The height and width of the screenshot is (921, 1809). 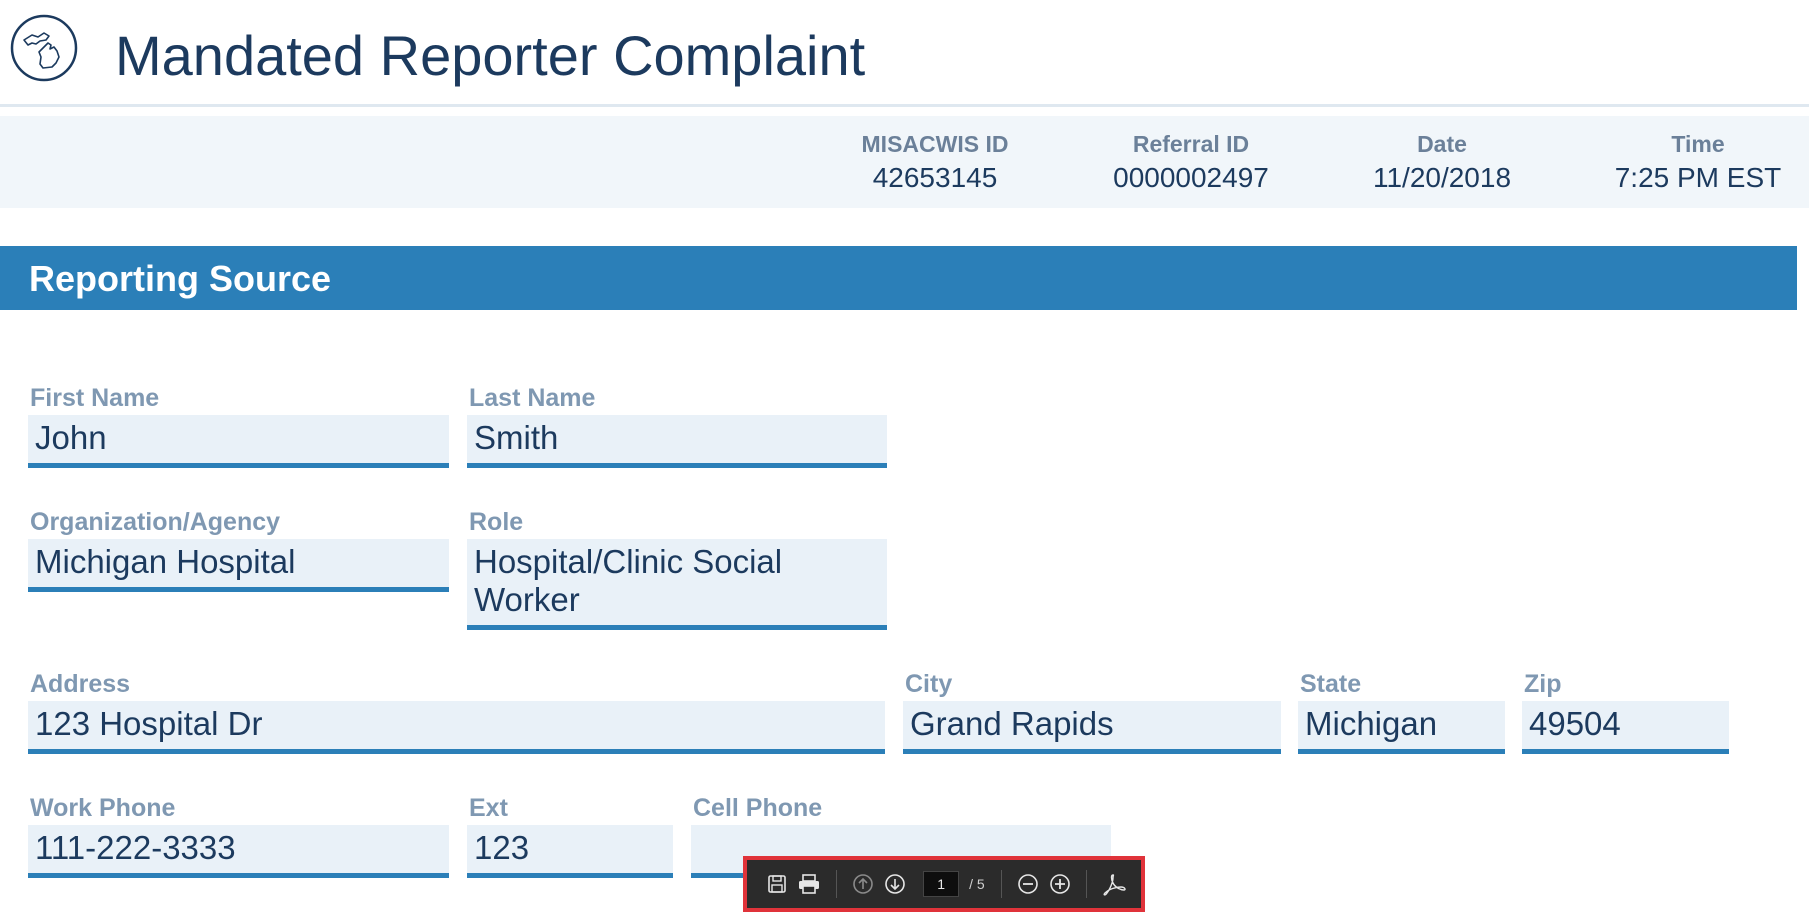 I want to click on last-name-label: Last Name, so click(x=532, y=398).